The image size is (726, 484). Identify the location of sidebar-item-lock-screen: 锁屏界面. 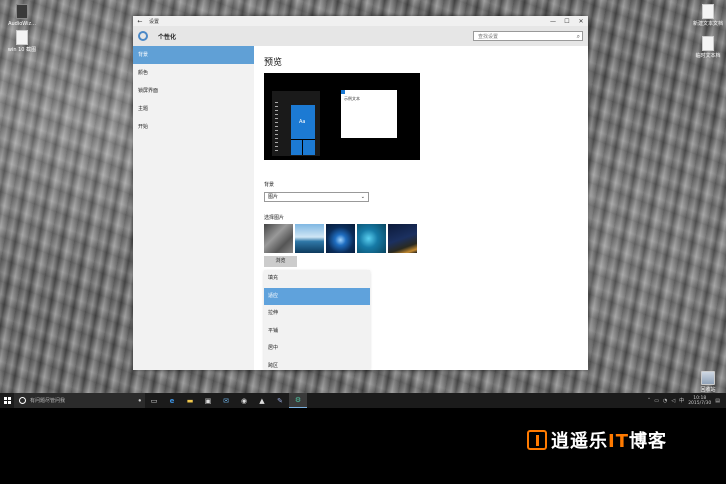
(193, 91).